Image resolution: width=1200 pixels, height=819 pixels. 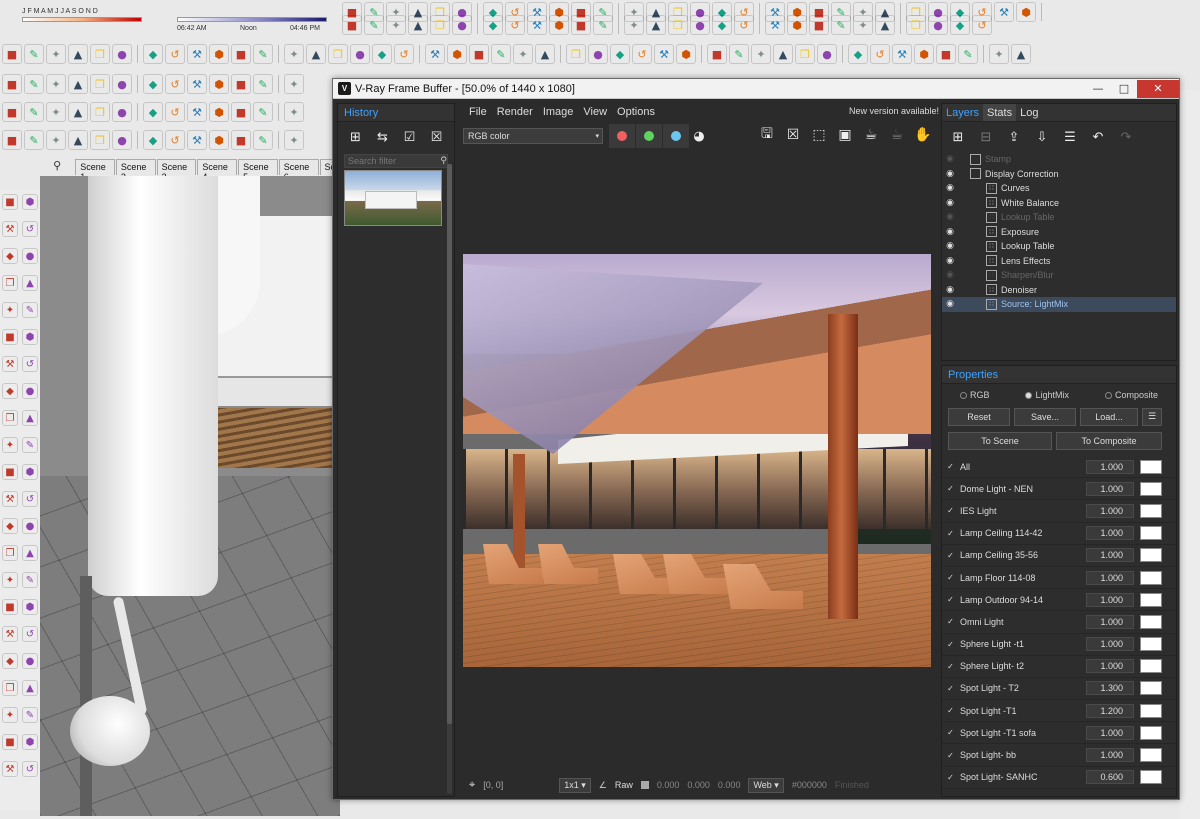 What do you see at coordinates (1059, 304) in the screenshot?
I see `layer-item: ◉ ∷ Source: LightMix` at bounding box center [1059, 304].